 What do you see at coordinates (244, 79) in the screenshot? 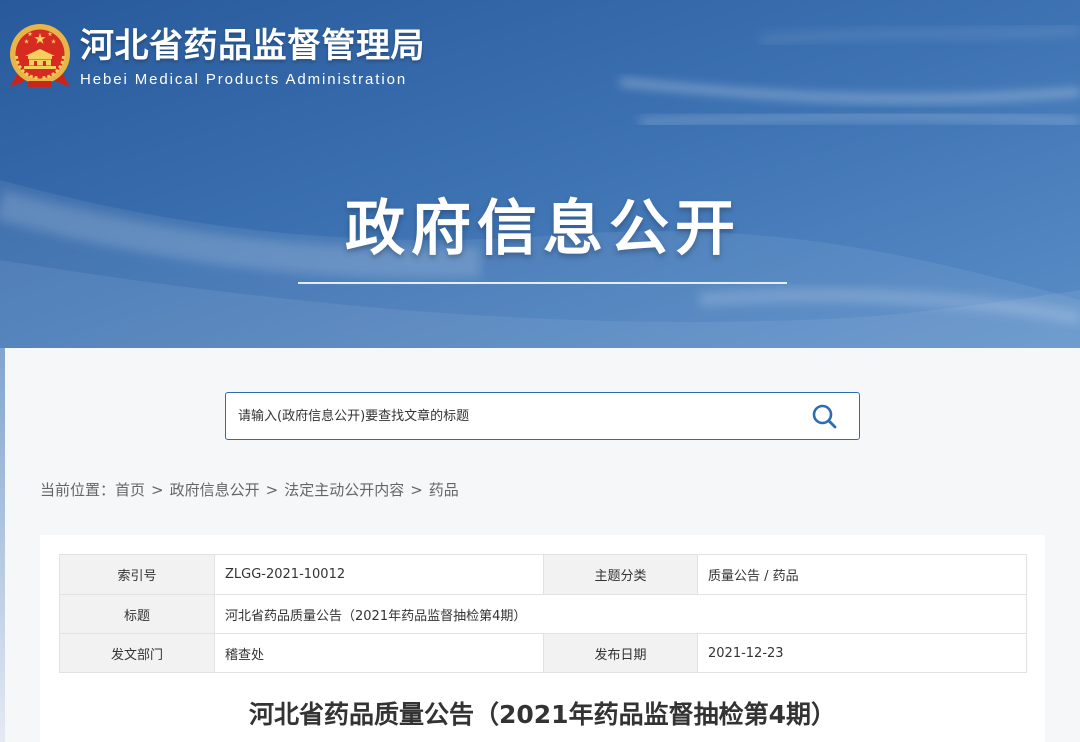
I see `site-subtitle: Hebei Medical Products Administration` at bounding box center [244, 79].